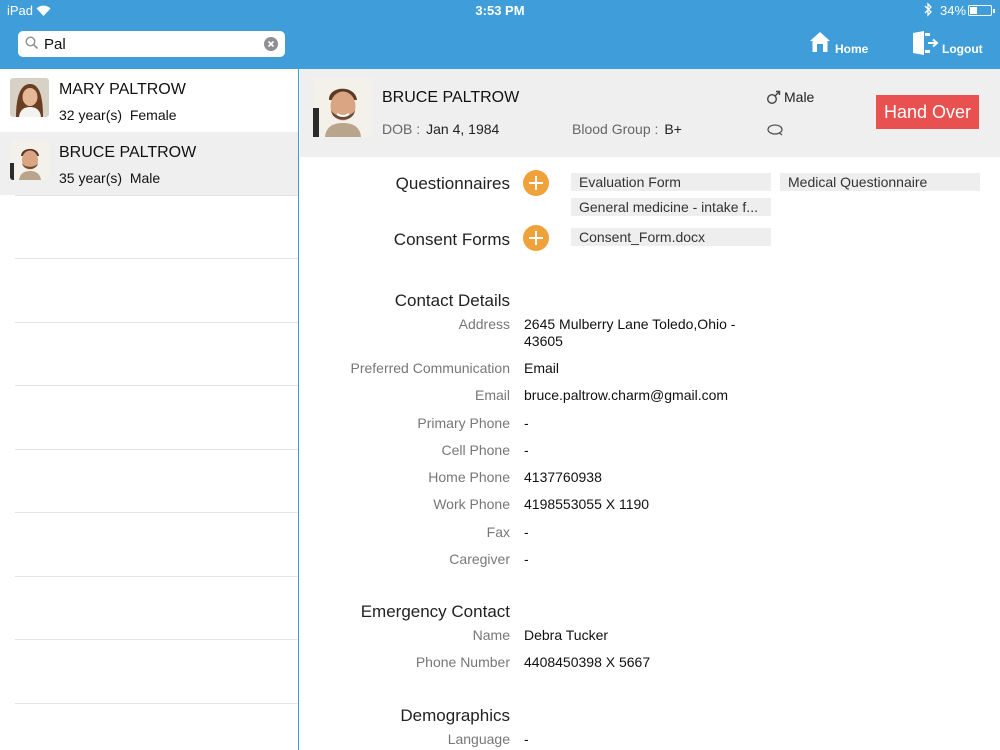 The image size is (1000, 750). What do you see at coordinates (566, 635) in the screenshot?
I see `emergency-name-value: Debra Tucker` at bounding box center [566, 635].